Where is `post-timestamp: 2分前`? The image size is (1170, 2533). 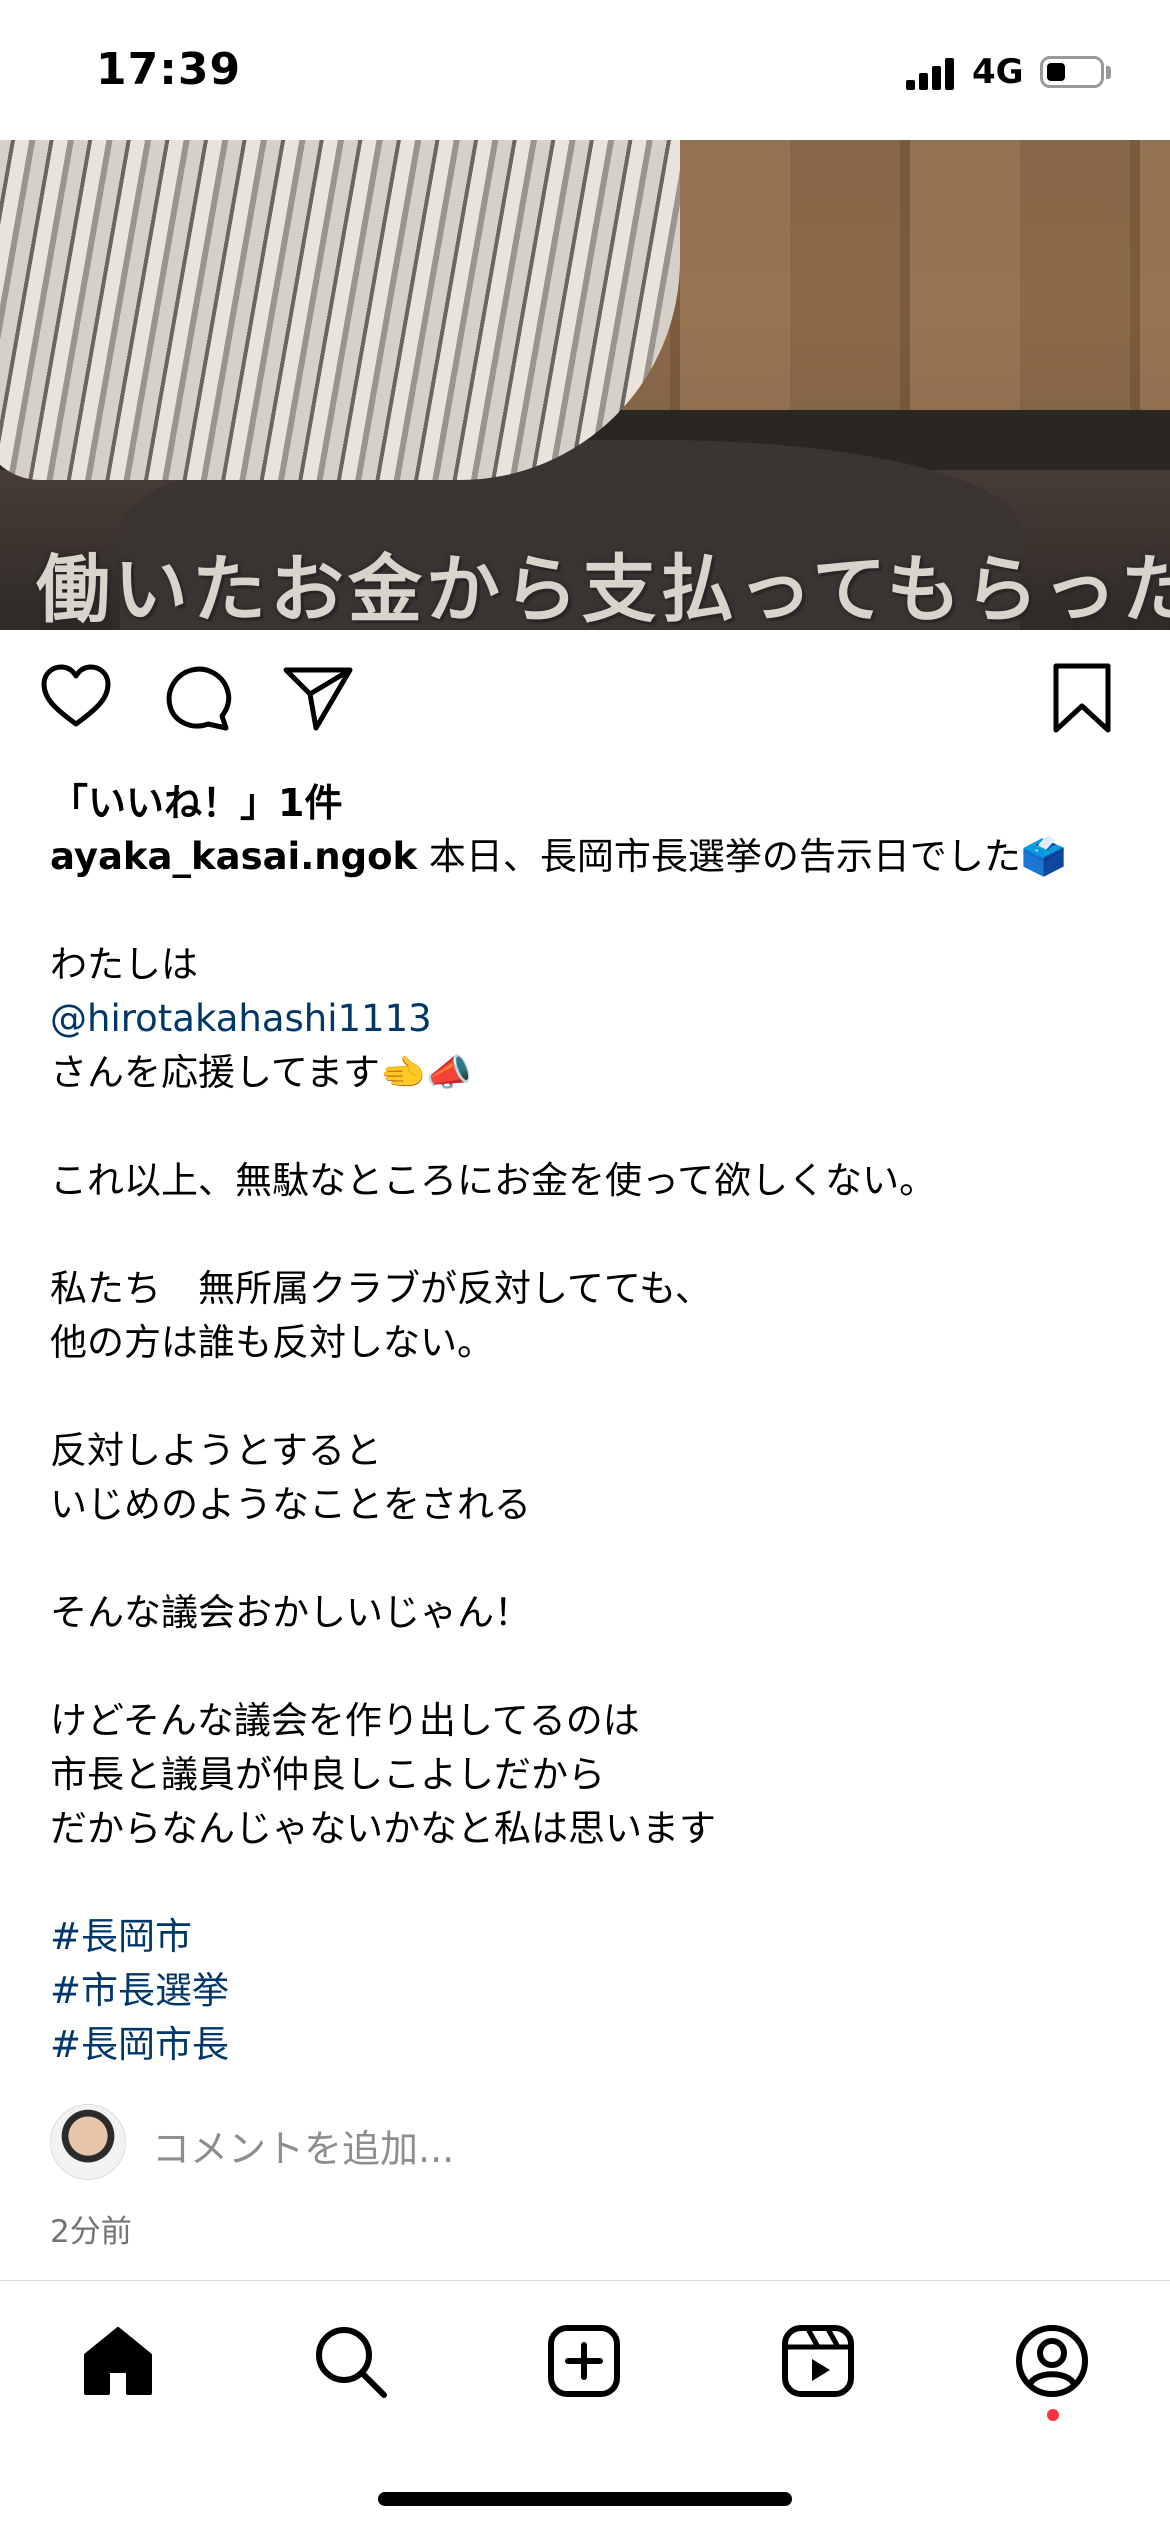
post-timestamp: 2分前 is located at coordinates (91, 2232).